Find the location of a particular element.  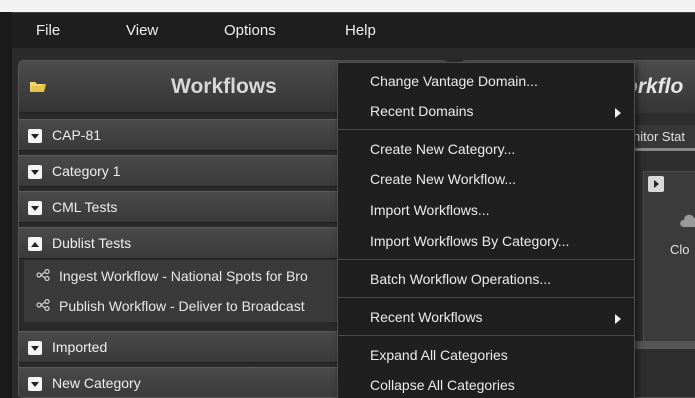

cloud-icon is located at coordinates (687, 220).